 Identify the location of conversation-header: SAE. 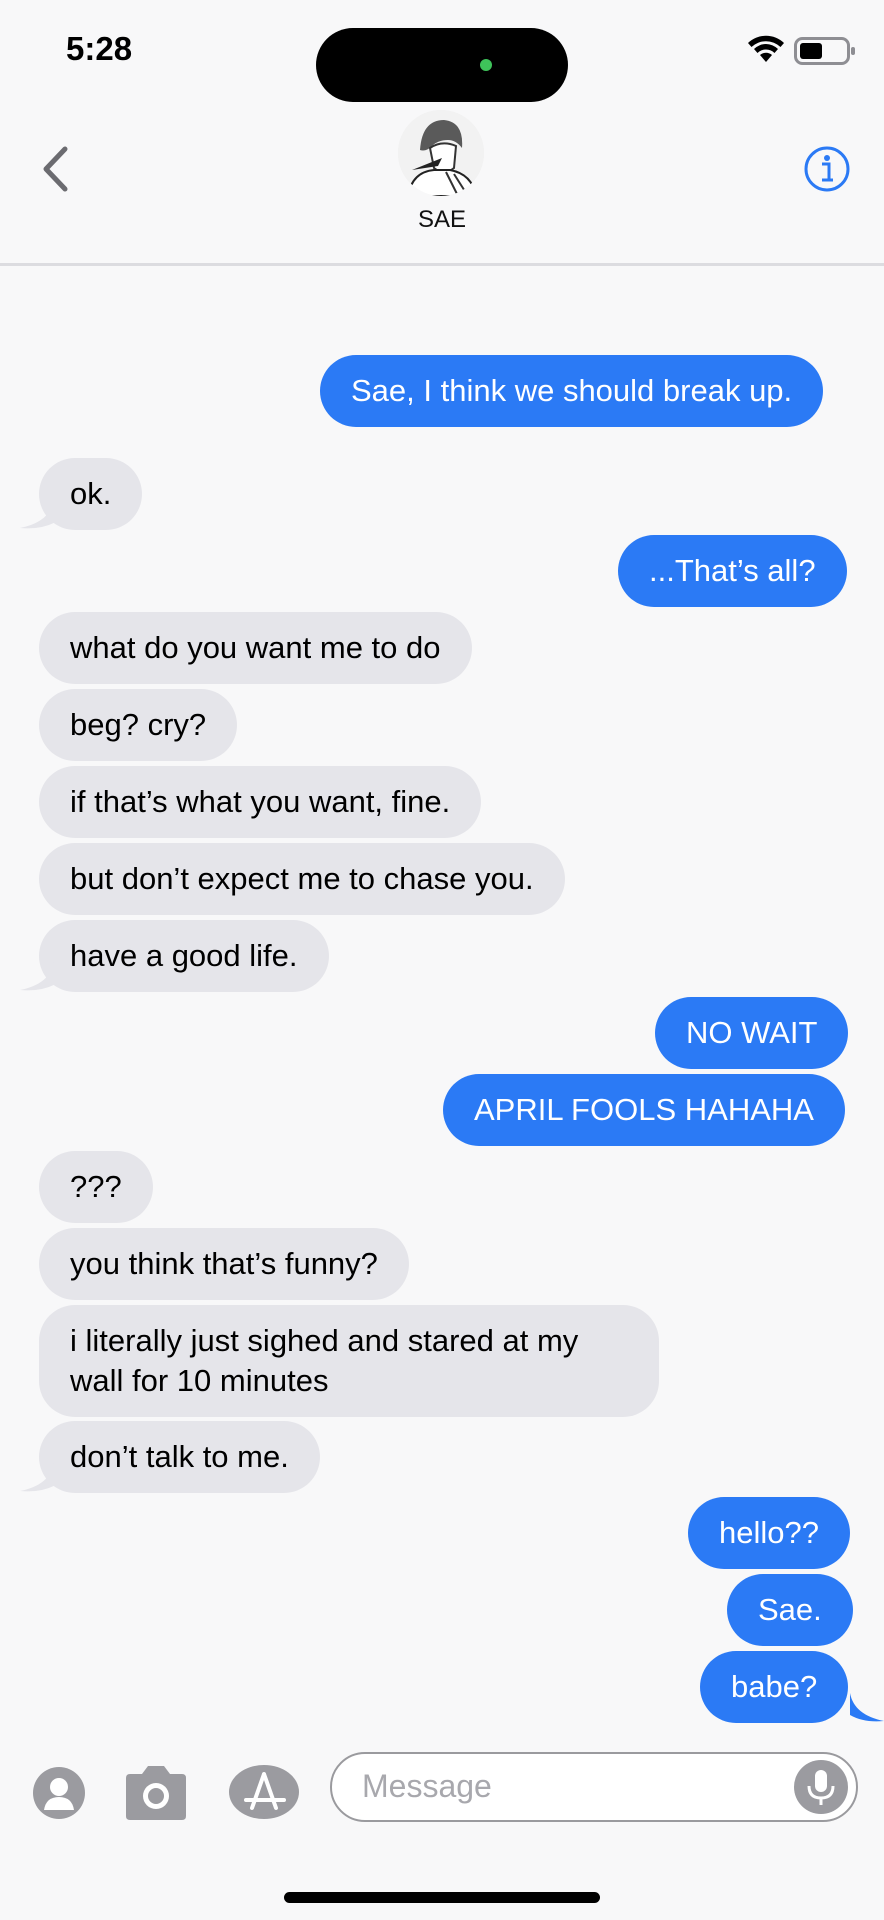
(442, 133).